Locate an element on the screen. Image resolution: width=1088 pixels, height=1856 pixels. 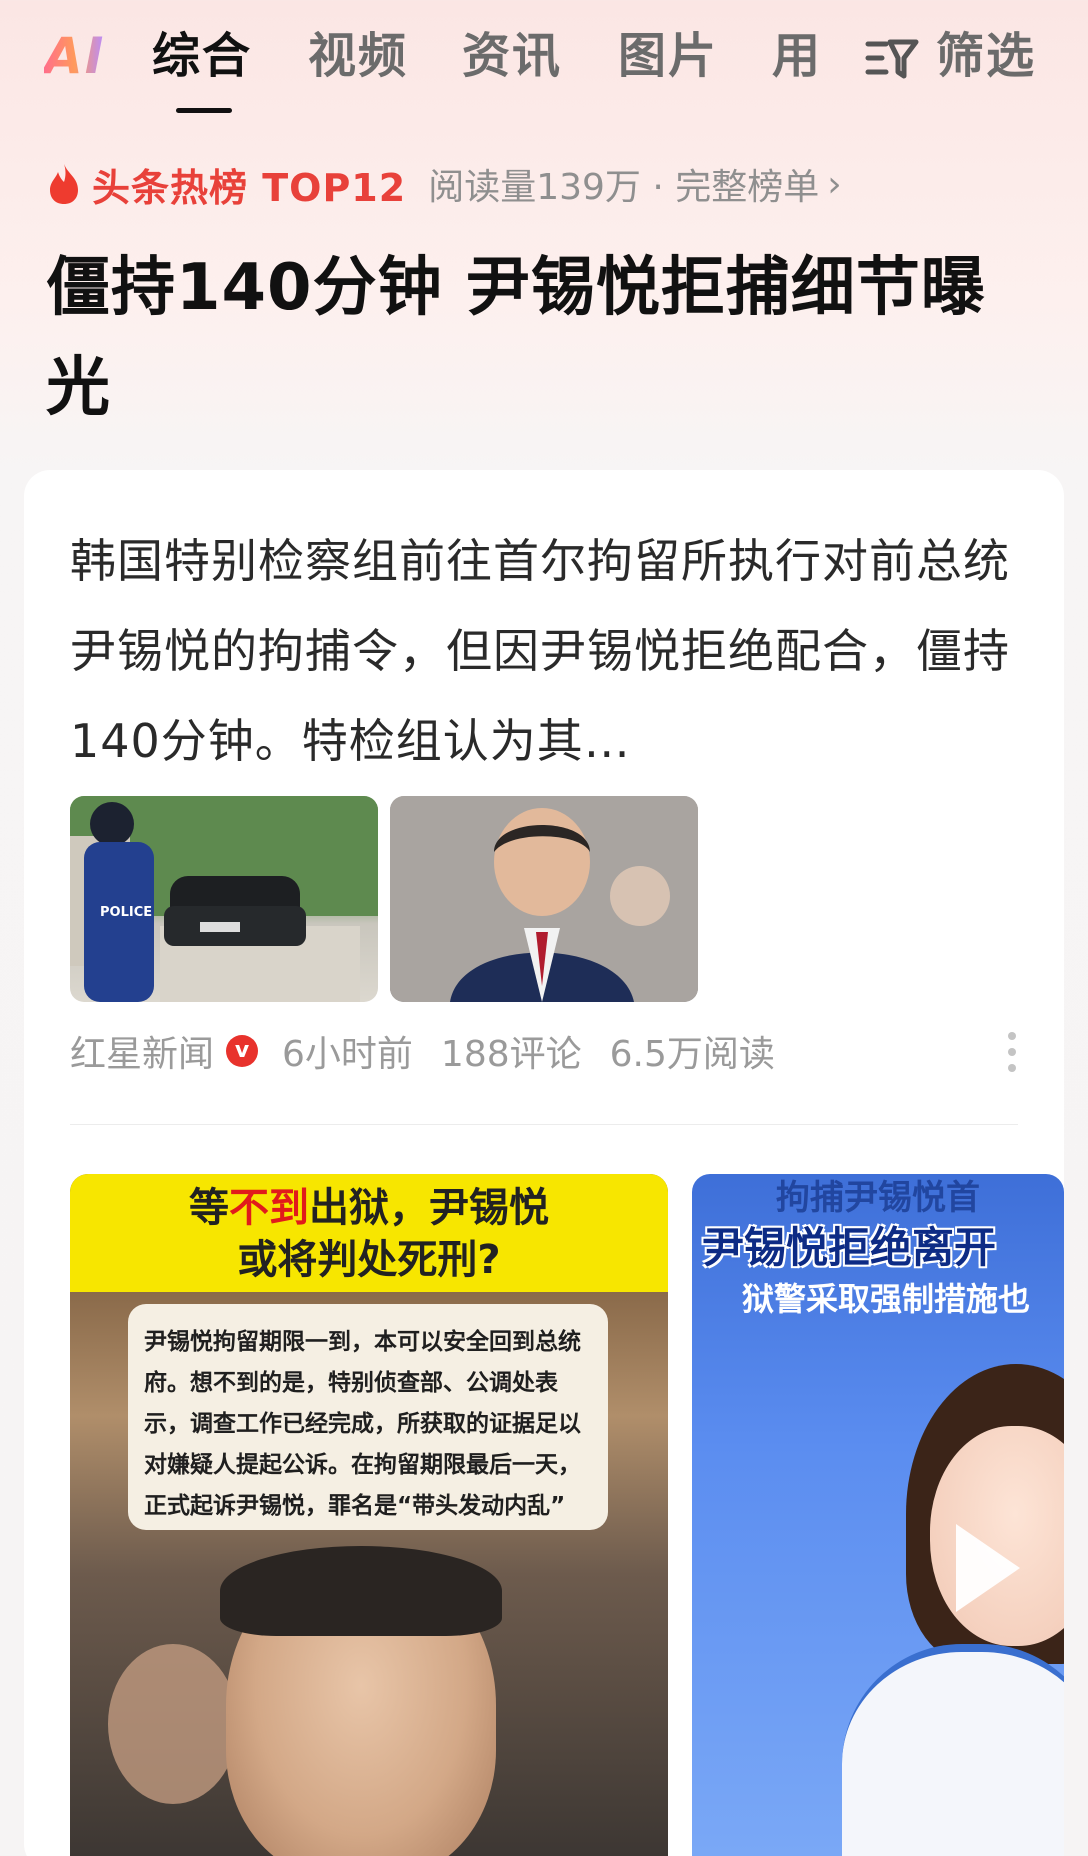
page-title: 僵持140分钟 尹锡悦拒捕细节曝光 is located at coordinates (541, 338).